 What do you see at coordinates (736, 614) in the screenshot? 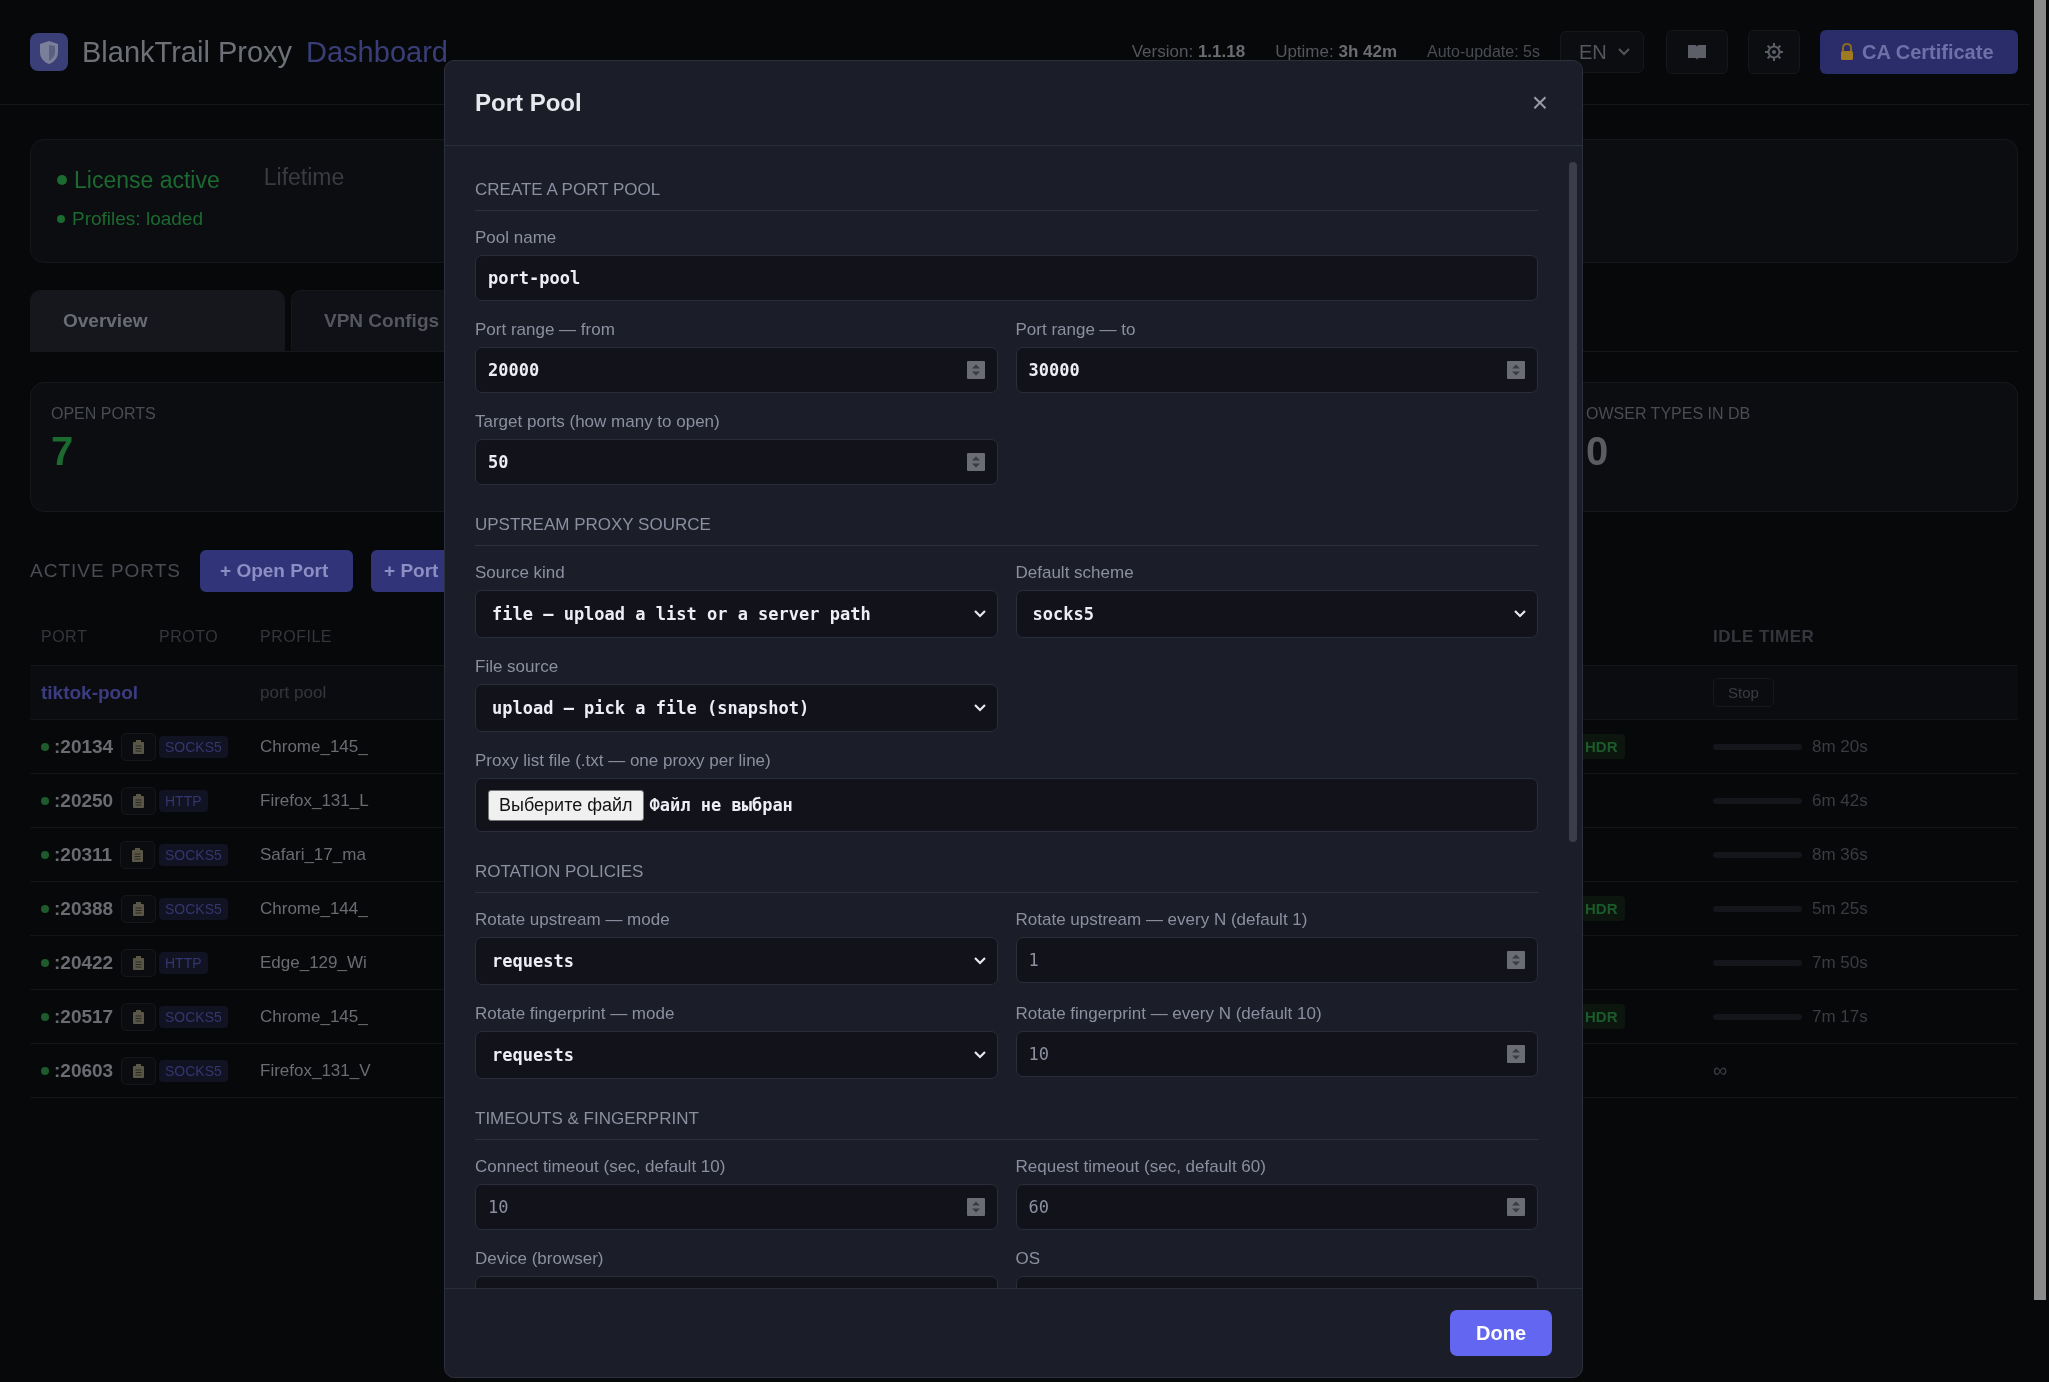
I see `select-field: file — upload a list or a server path` at bounding box center [736, 614].